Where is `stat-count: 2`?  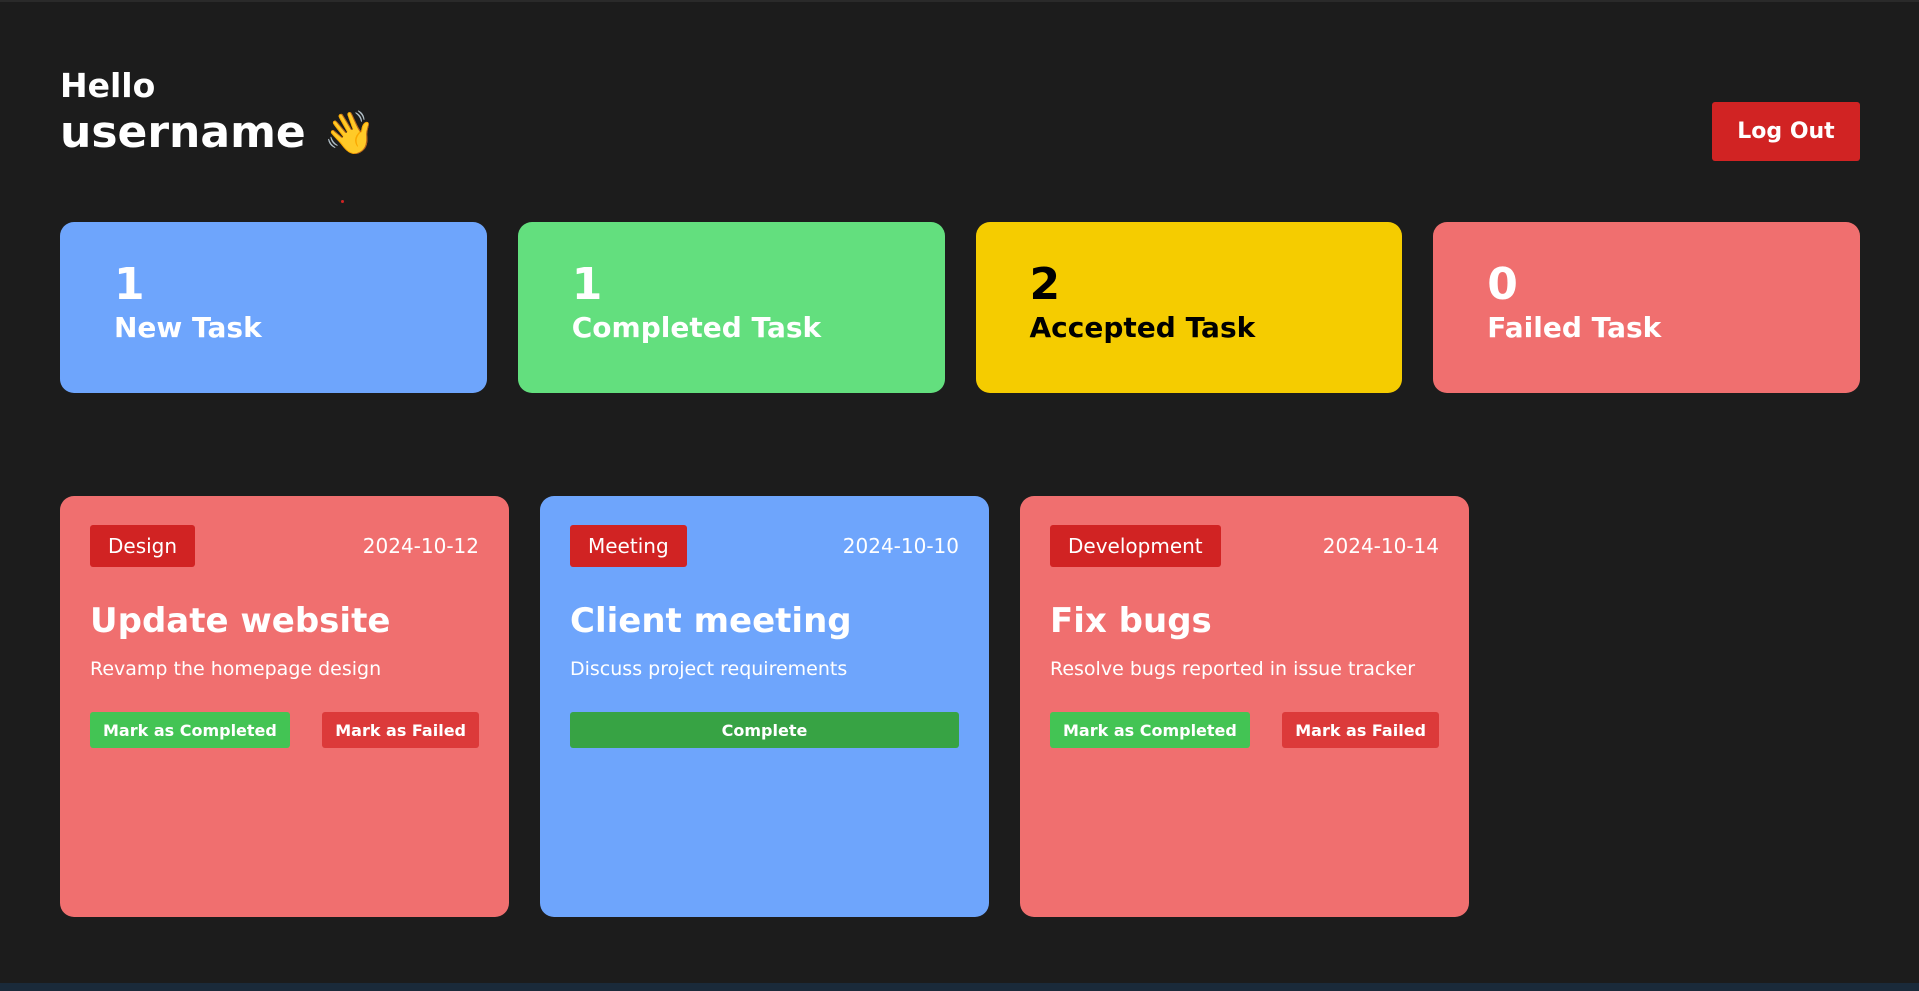 stat-count: 2 is located at coordinates (1045, 284).